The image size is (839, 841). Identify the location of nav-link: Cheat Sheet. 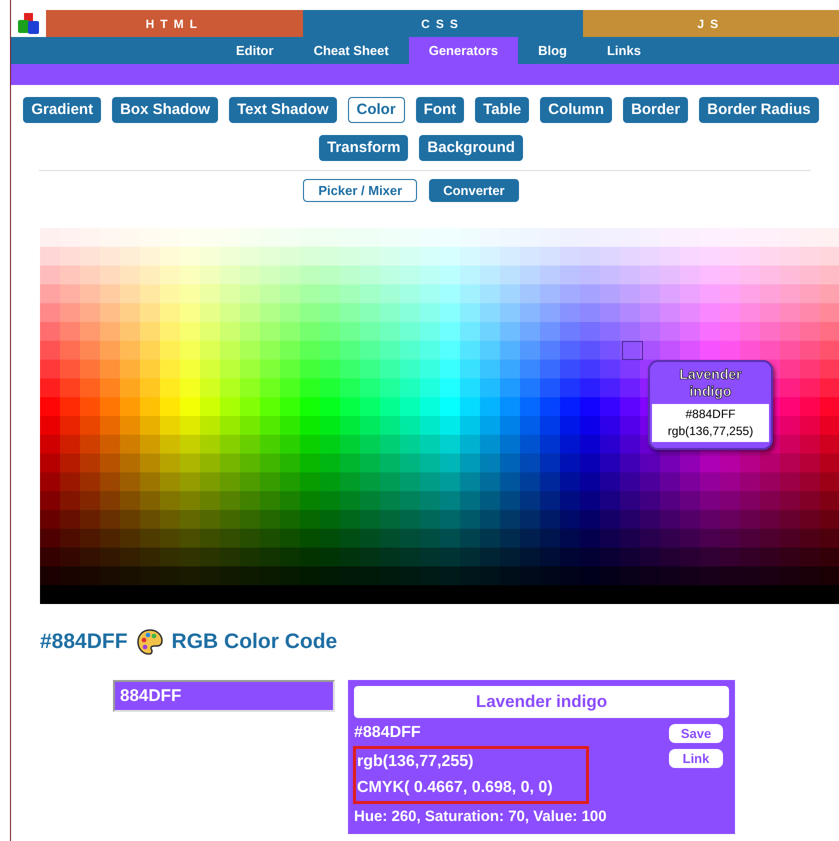
(351, 50).